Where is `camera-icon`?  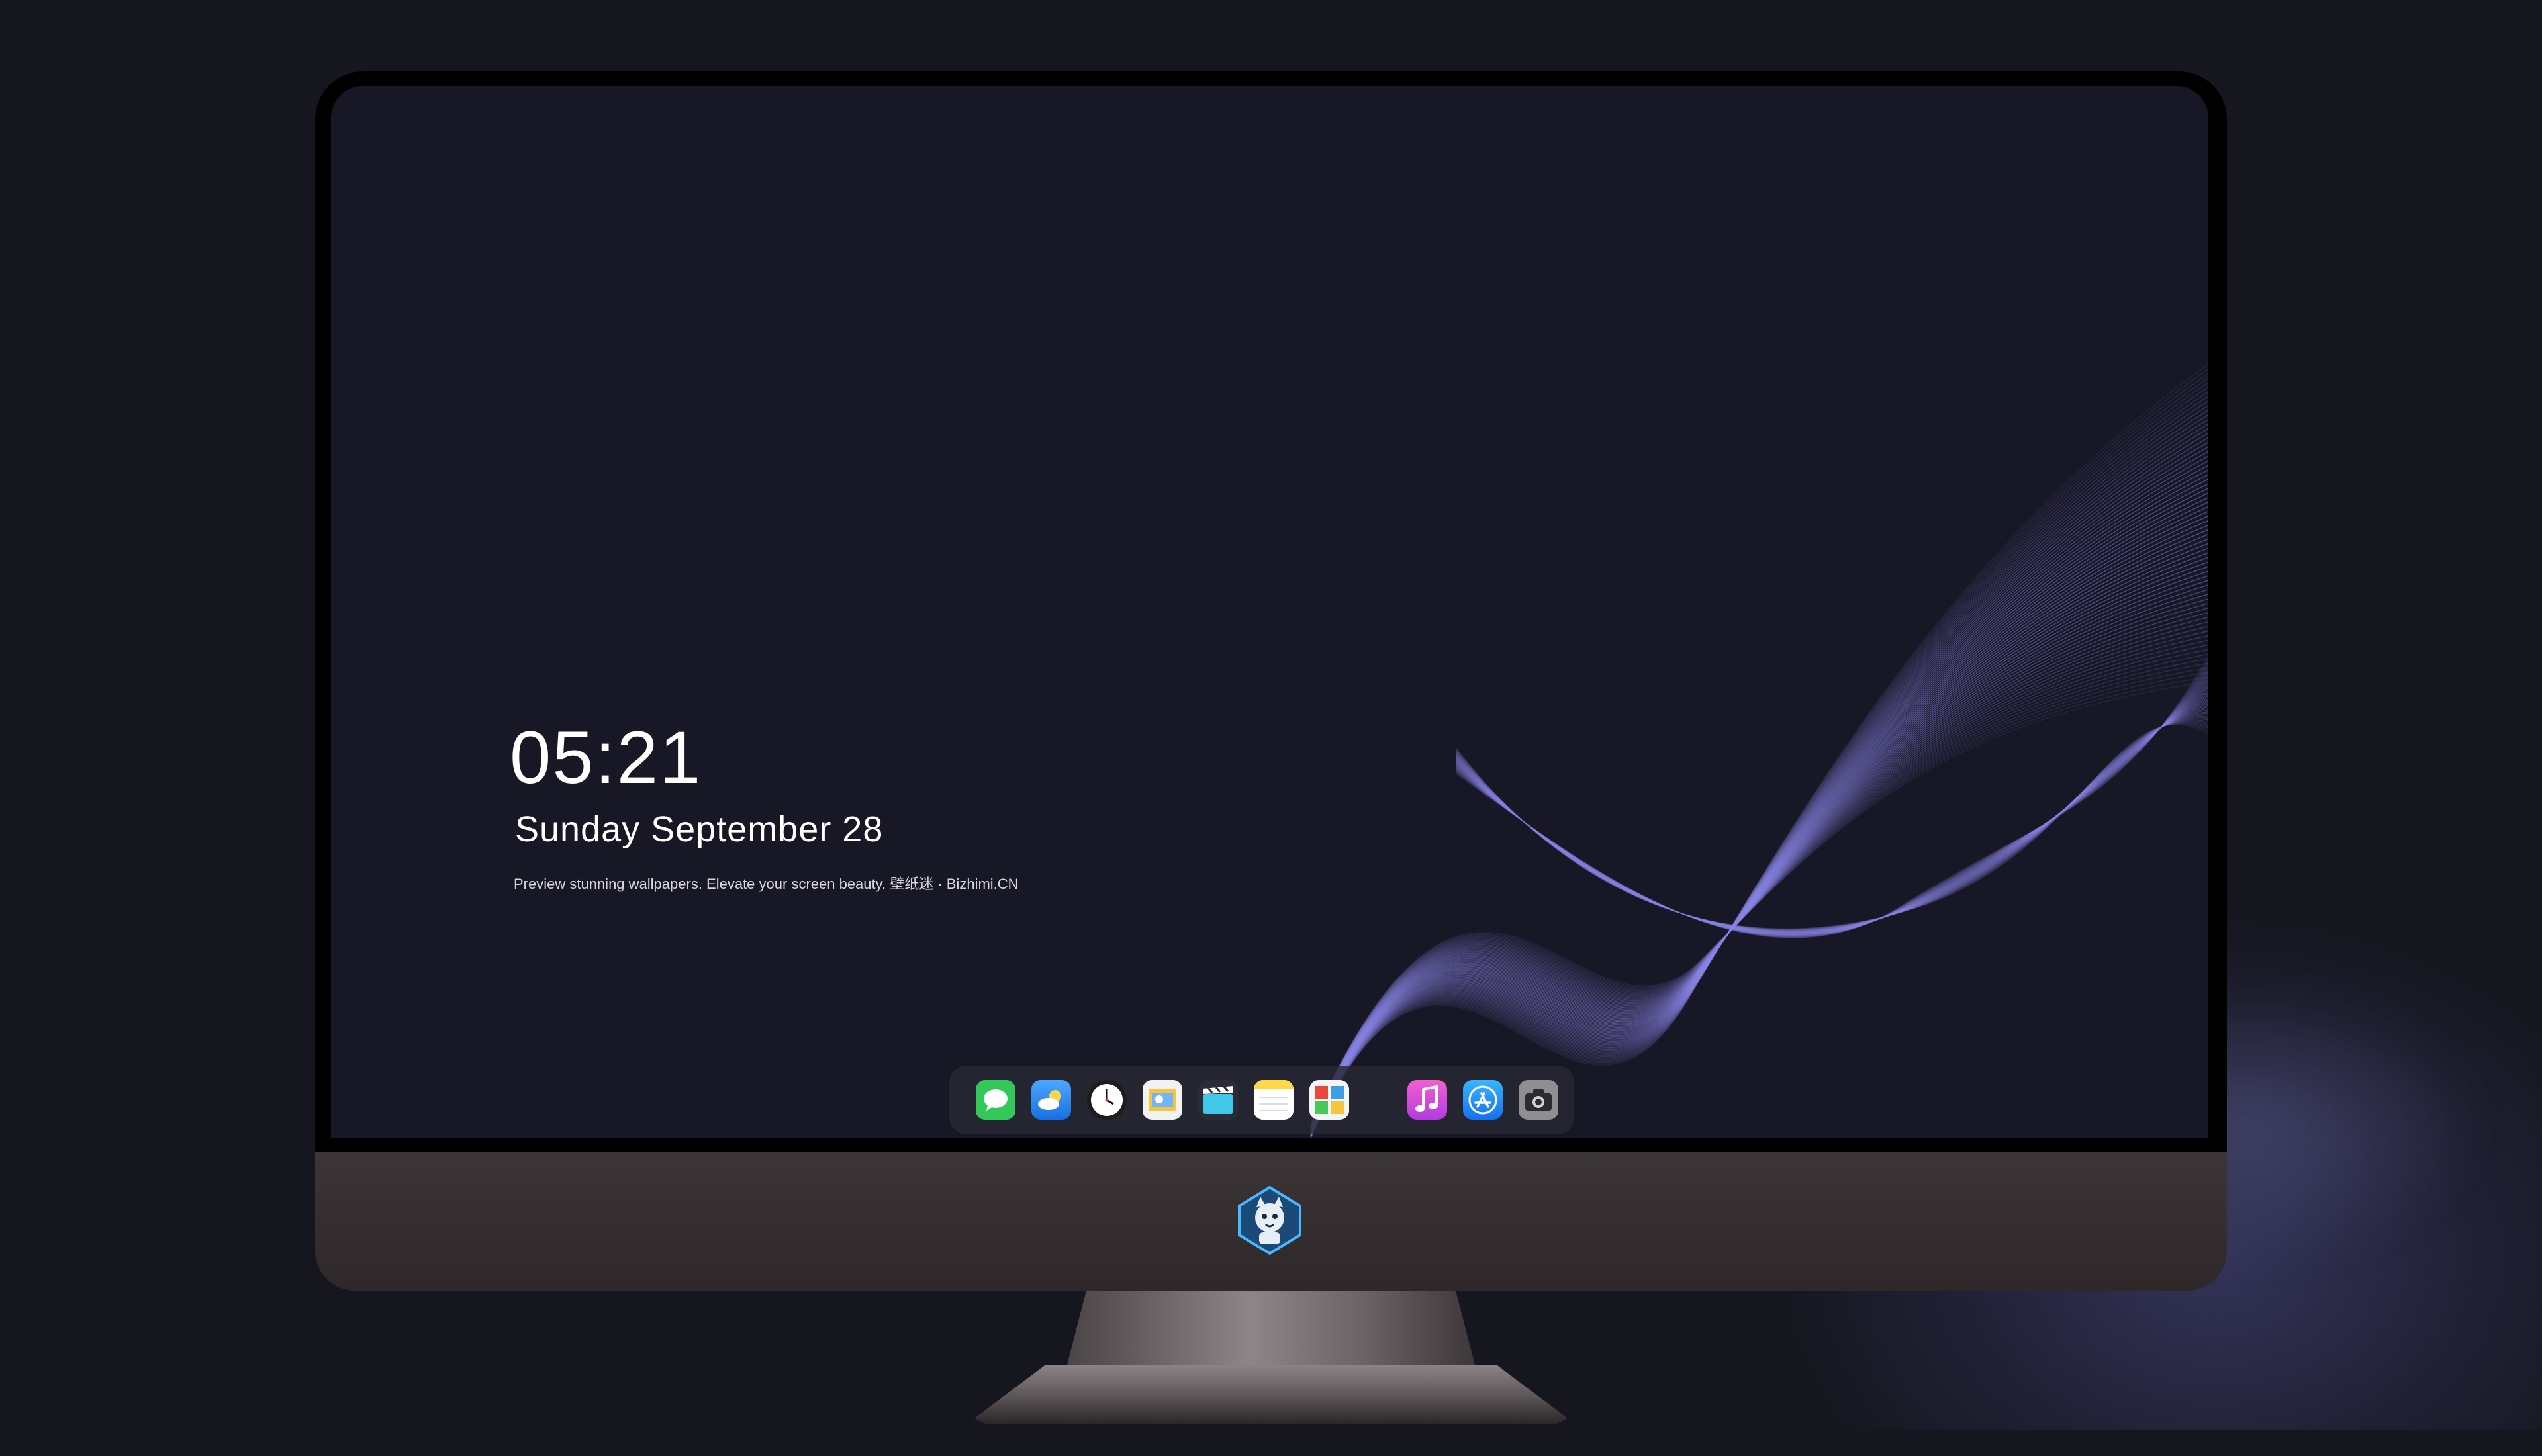
camera-icon is located at coordinates (1539, 1100).